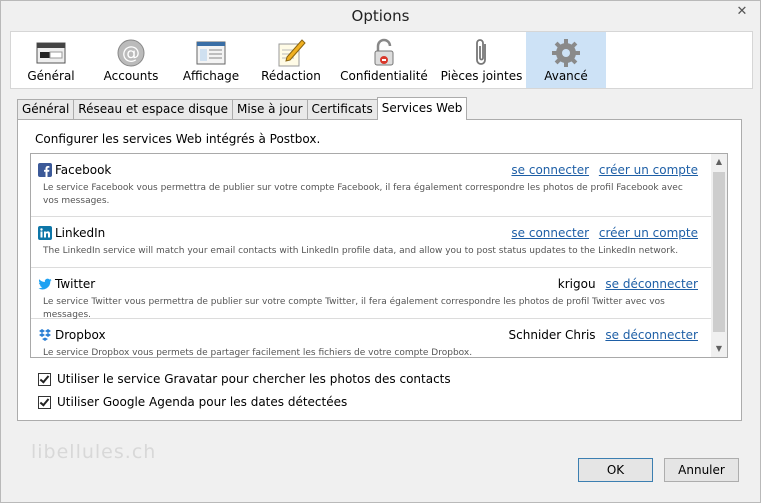 The width and height of the screenshot is (761, 503). What do you see at coordinates (566, 53) in the screenshot?
I see `gear-icon` at bounding box center [566, 53].